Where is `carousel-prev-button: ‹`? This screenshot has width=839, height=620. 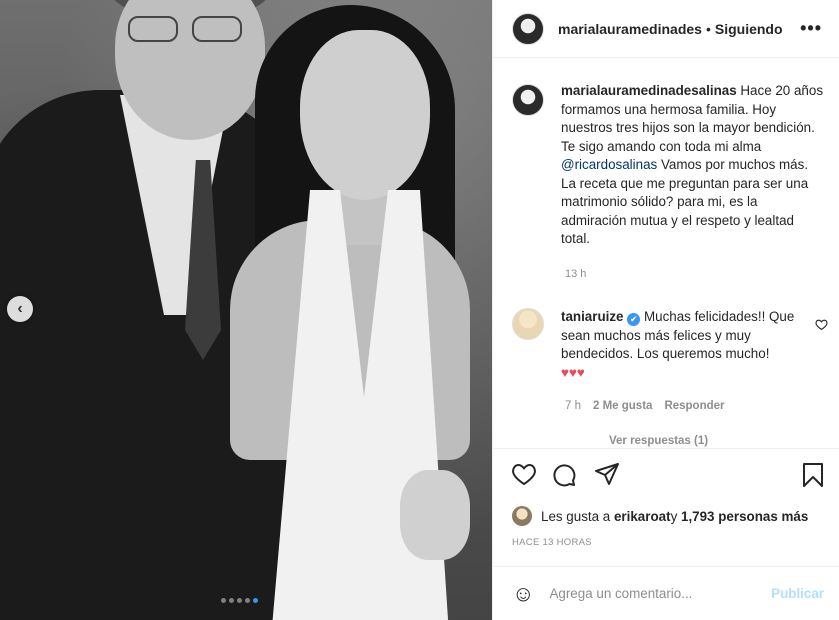 carousel-prev-button: ‹ is located at coordinates (20, 309).